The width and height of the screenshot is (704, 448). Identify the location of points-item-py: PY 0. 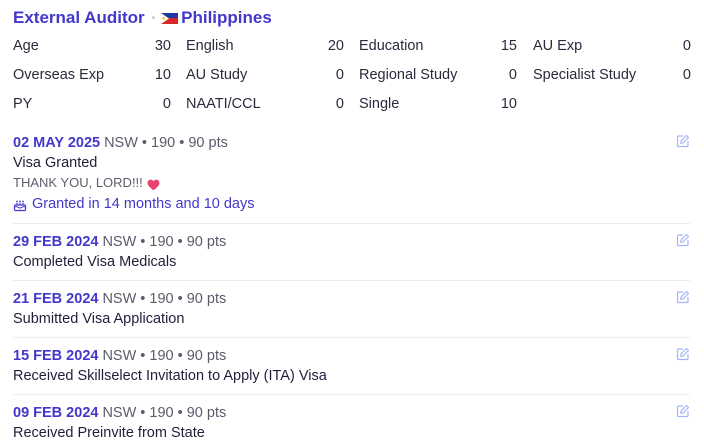
(92, 104).